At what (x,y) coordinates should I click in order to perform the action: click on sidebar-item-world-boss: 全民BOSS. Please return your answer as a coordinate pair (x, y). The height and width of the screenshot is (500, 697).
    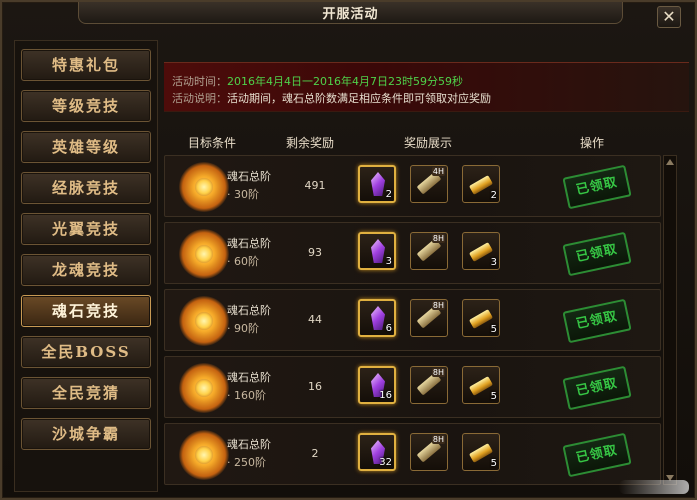
    Looking at the image, I should click on (86, 352).